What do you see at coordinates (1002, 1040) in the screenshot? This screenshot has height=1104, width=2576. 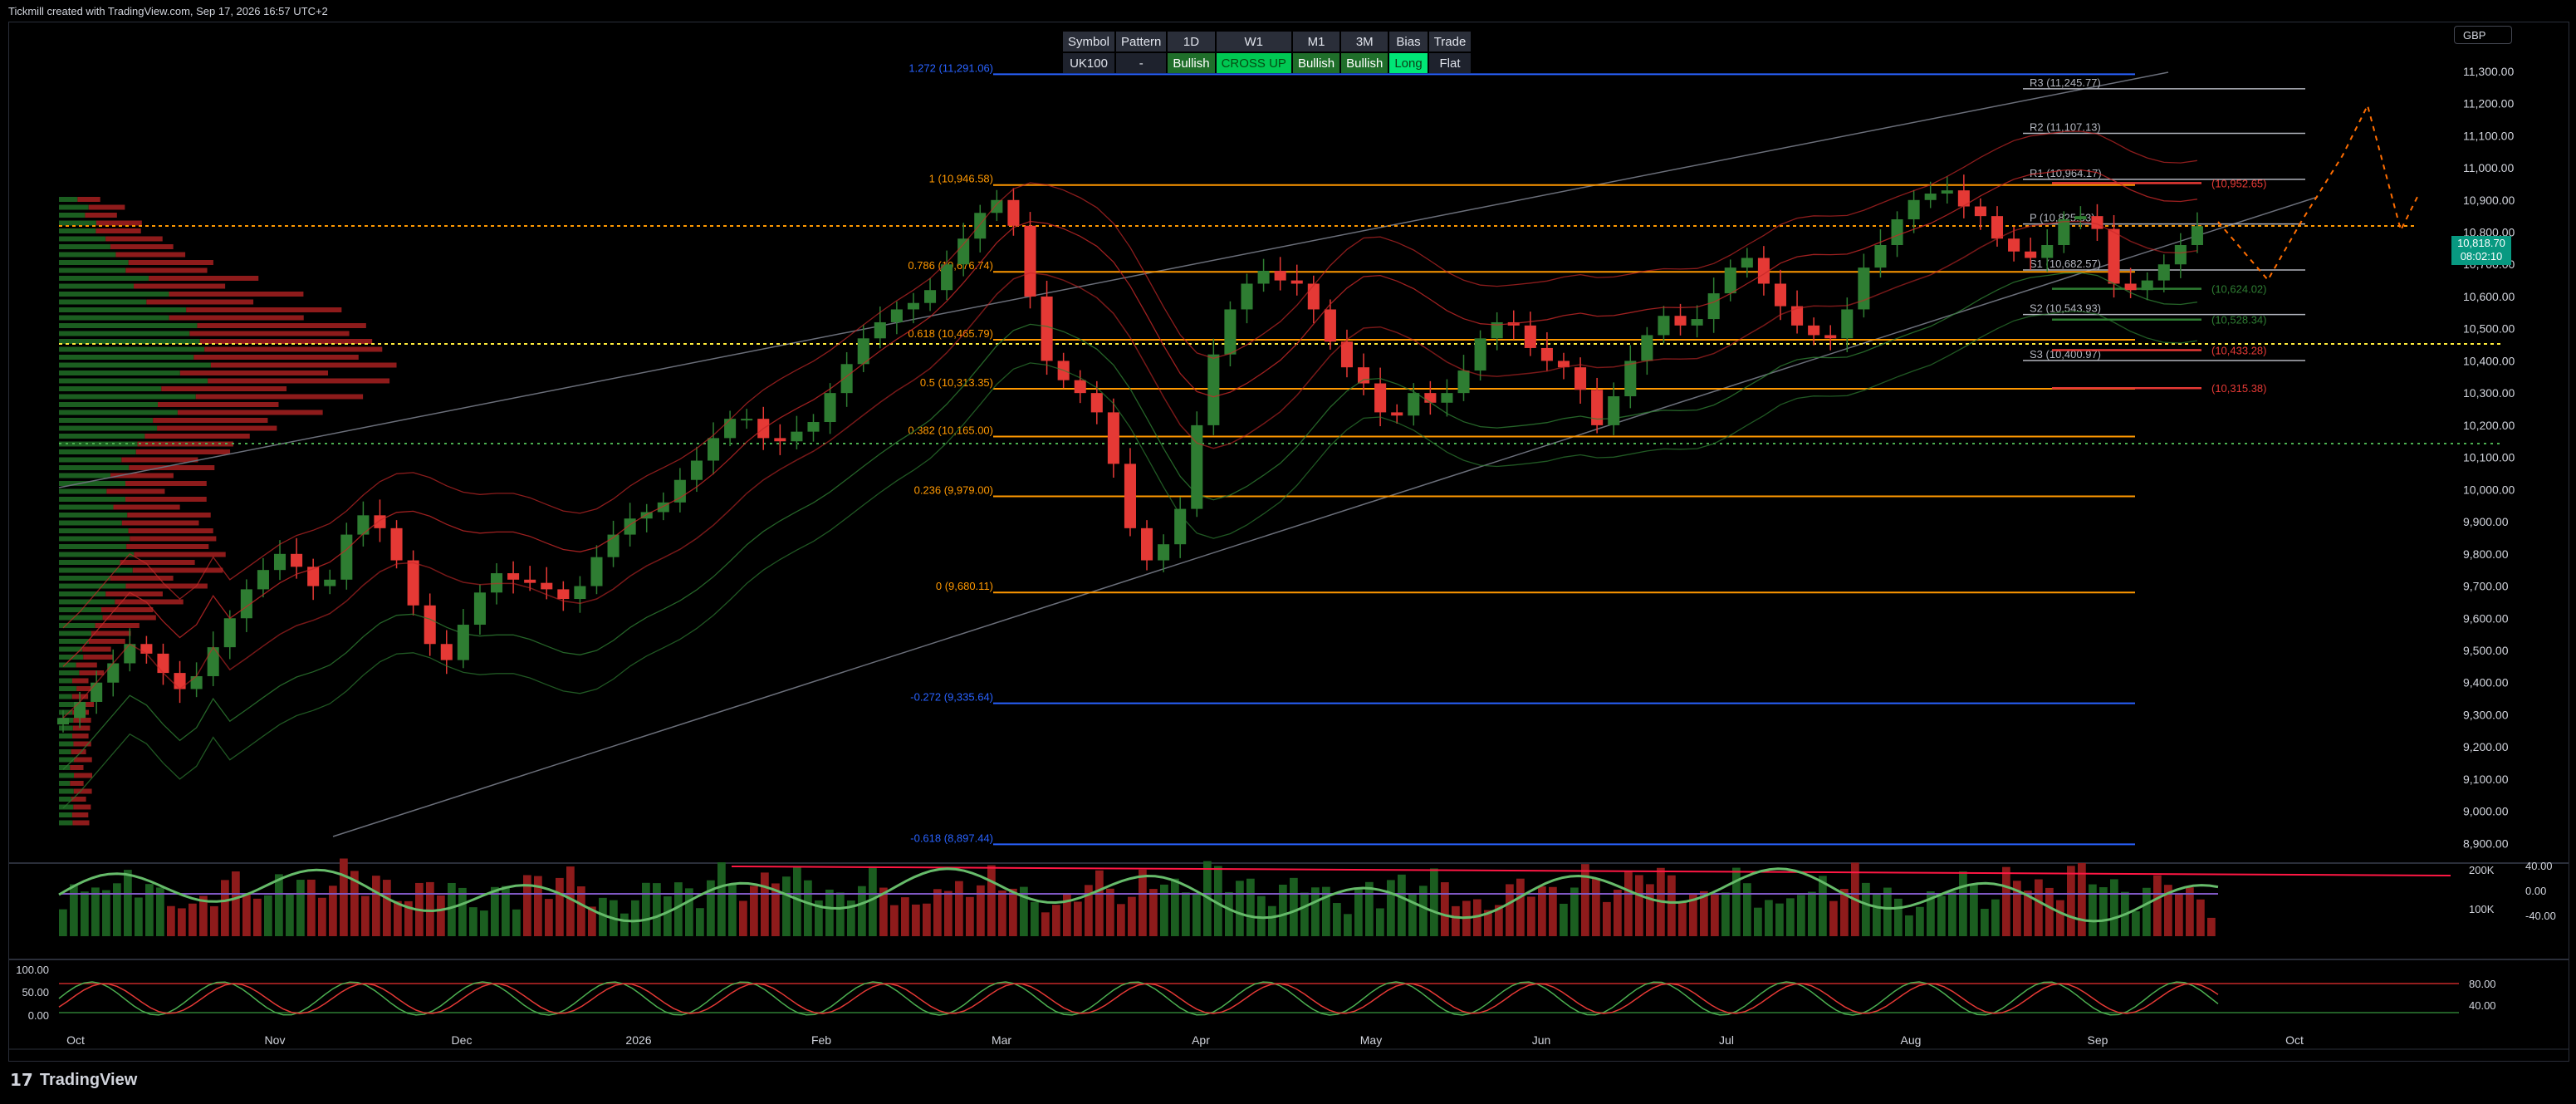 I see `time-axis-label: Mar` at bounding box center [1002, 1040].